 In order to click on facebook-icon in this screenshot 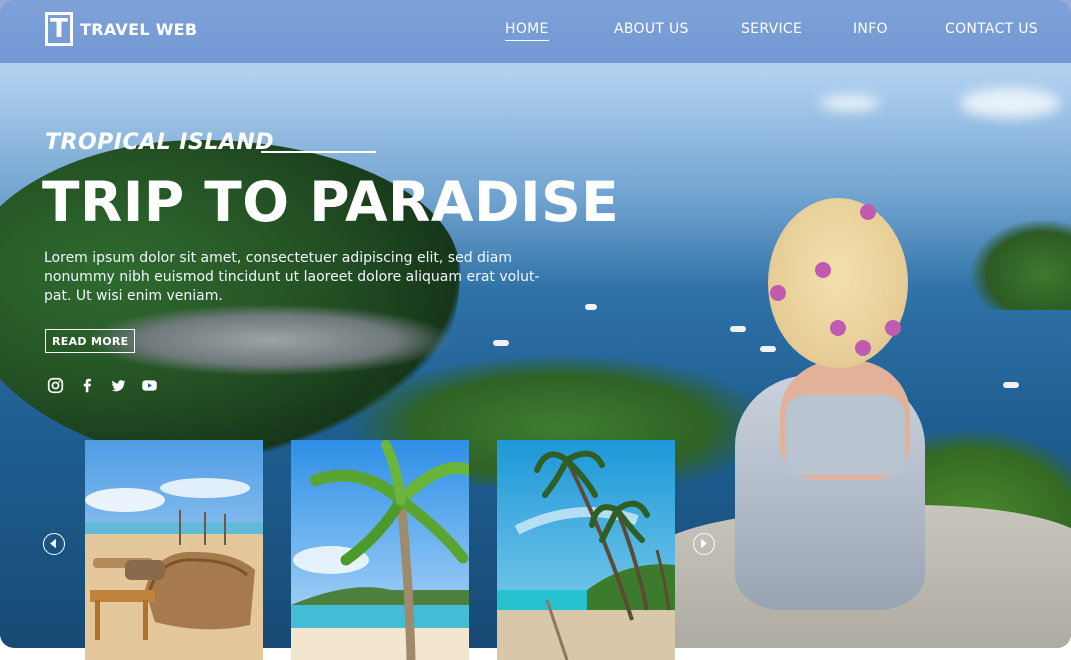, I will do `click(87, 385)`.